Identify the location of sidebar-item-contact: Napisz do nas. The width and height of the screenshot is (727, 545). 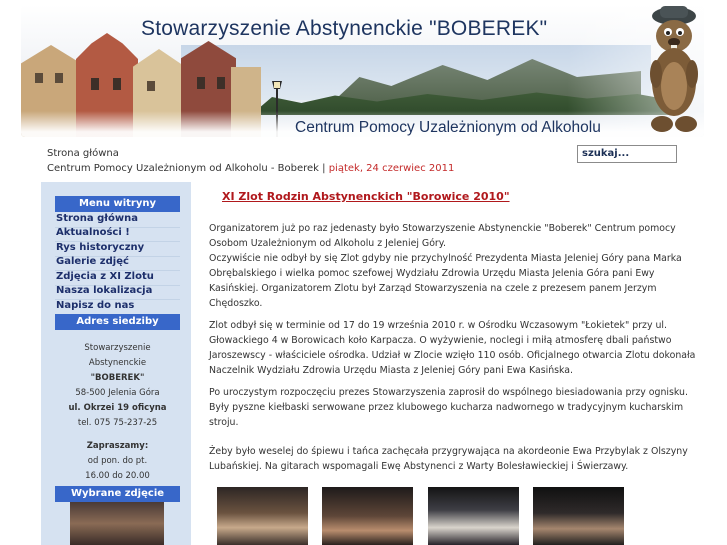
(117, 307).